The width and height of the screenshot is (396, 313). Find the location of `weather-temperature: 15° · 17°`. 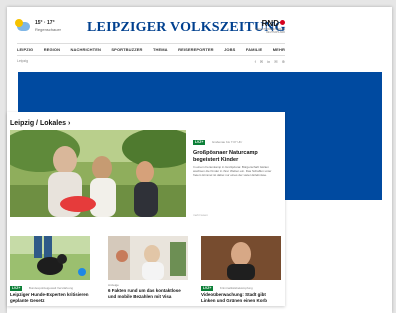

weather-temperature: 15° · 17° is located at coordinates (45, 23).